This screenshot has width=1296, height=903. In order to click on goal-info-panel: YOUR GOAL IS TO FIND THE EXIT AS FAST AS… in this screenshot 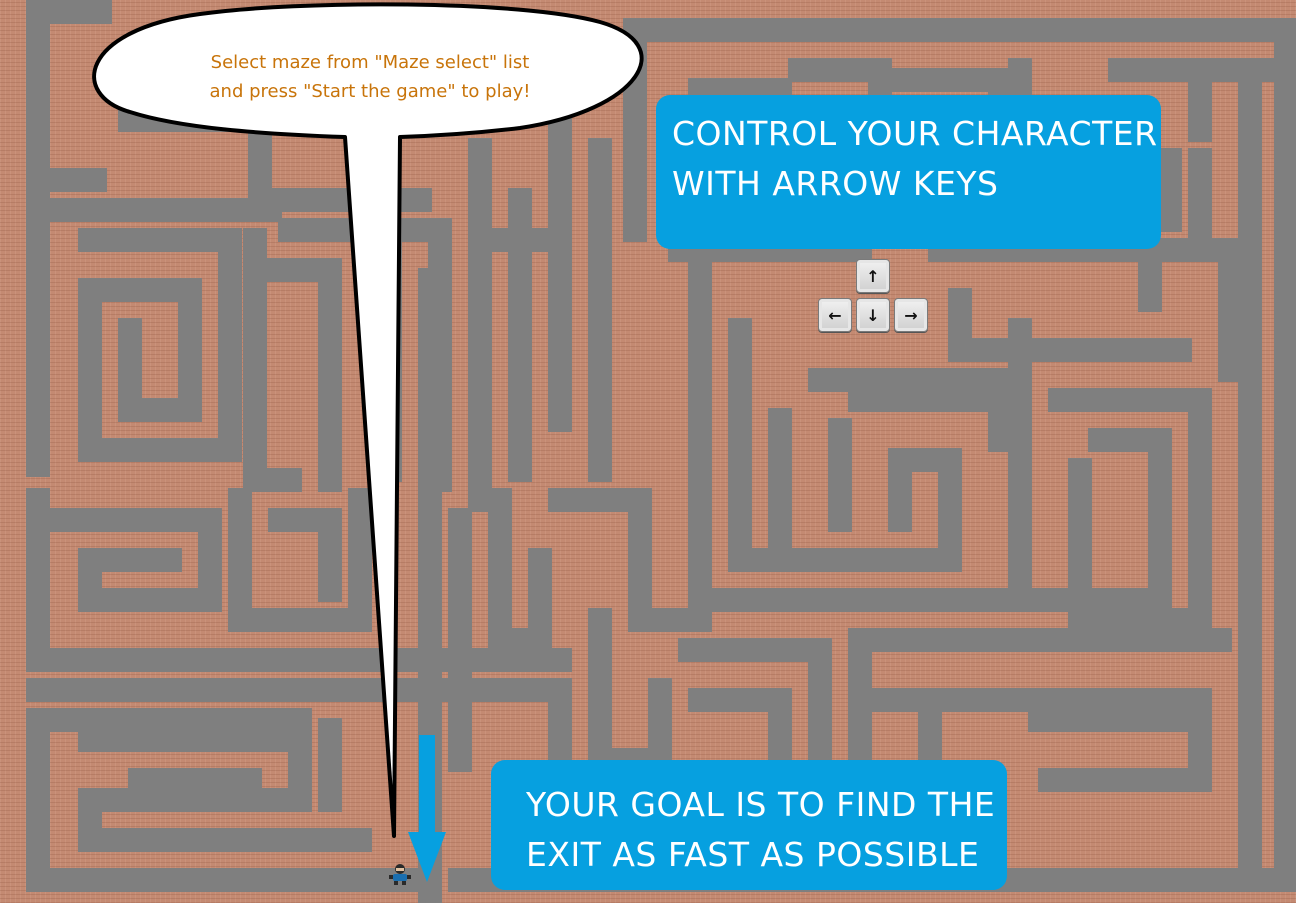, I will do `click(749, 825)`.